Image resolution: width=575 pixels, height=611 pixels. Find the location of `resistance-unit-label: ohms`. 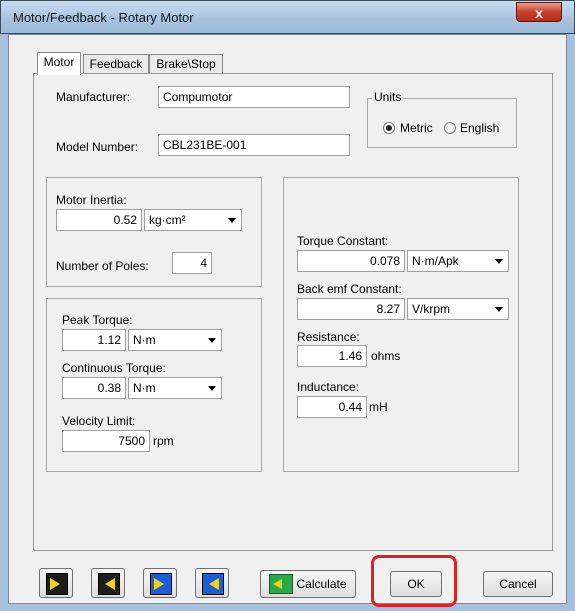

resistance-unit-label: ohms is located at coordinates (386, 356).